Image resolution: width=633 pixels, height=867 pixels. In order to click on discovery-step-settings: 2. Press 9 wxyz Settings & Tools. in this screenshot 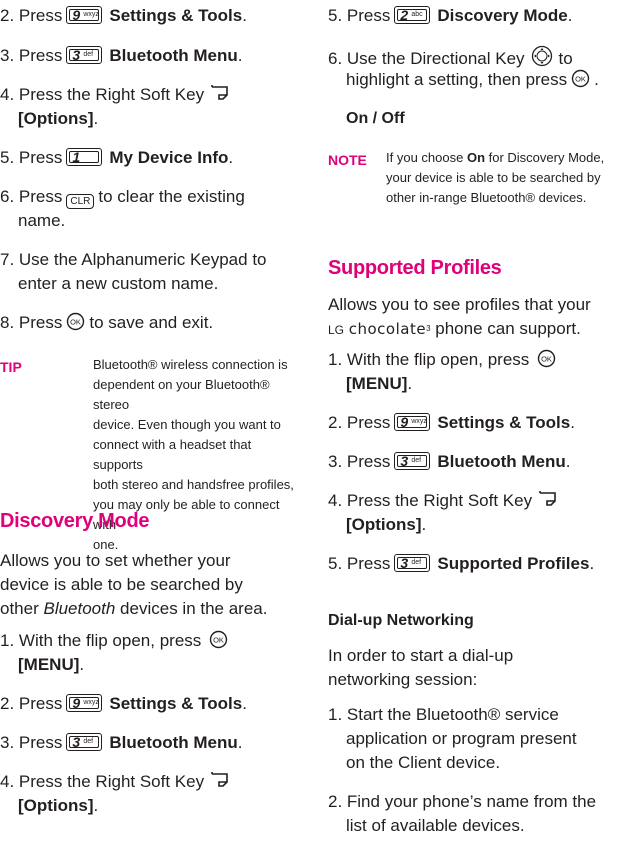, I will do `click(123, 703)`.